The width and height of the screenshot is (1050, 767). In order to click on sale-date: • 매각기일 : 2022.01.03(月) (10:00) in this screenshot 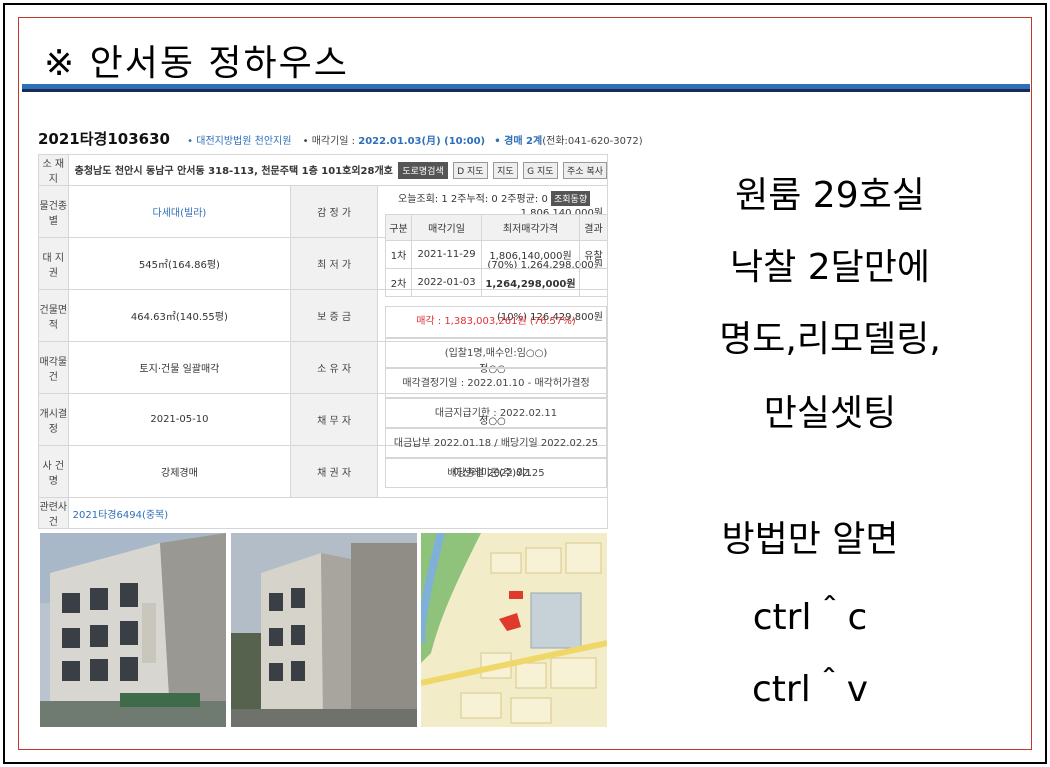, I will do `click(394, 141)`.